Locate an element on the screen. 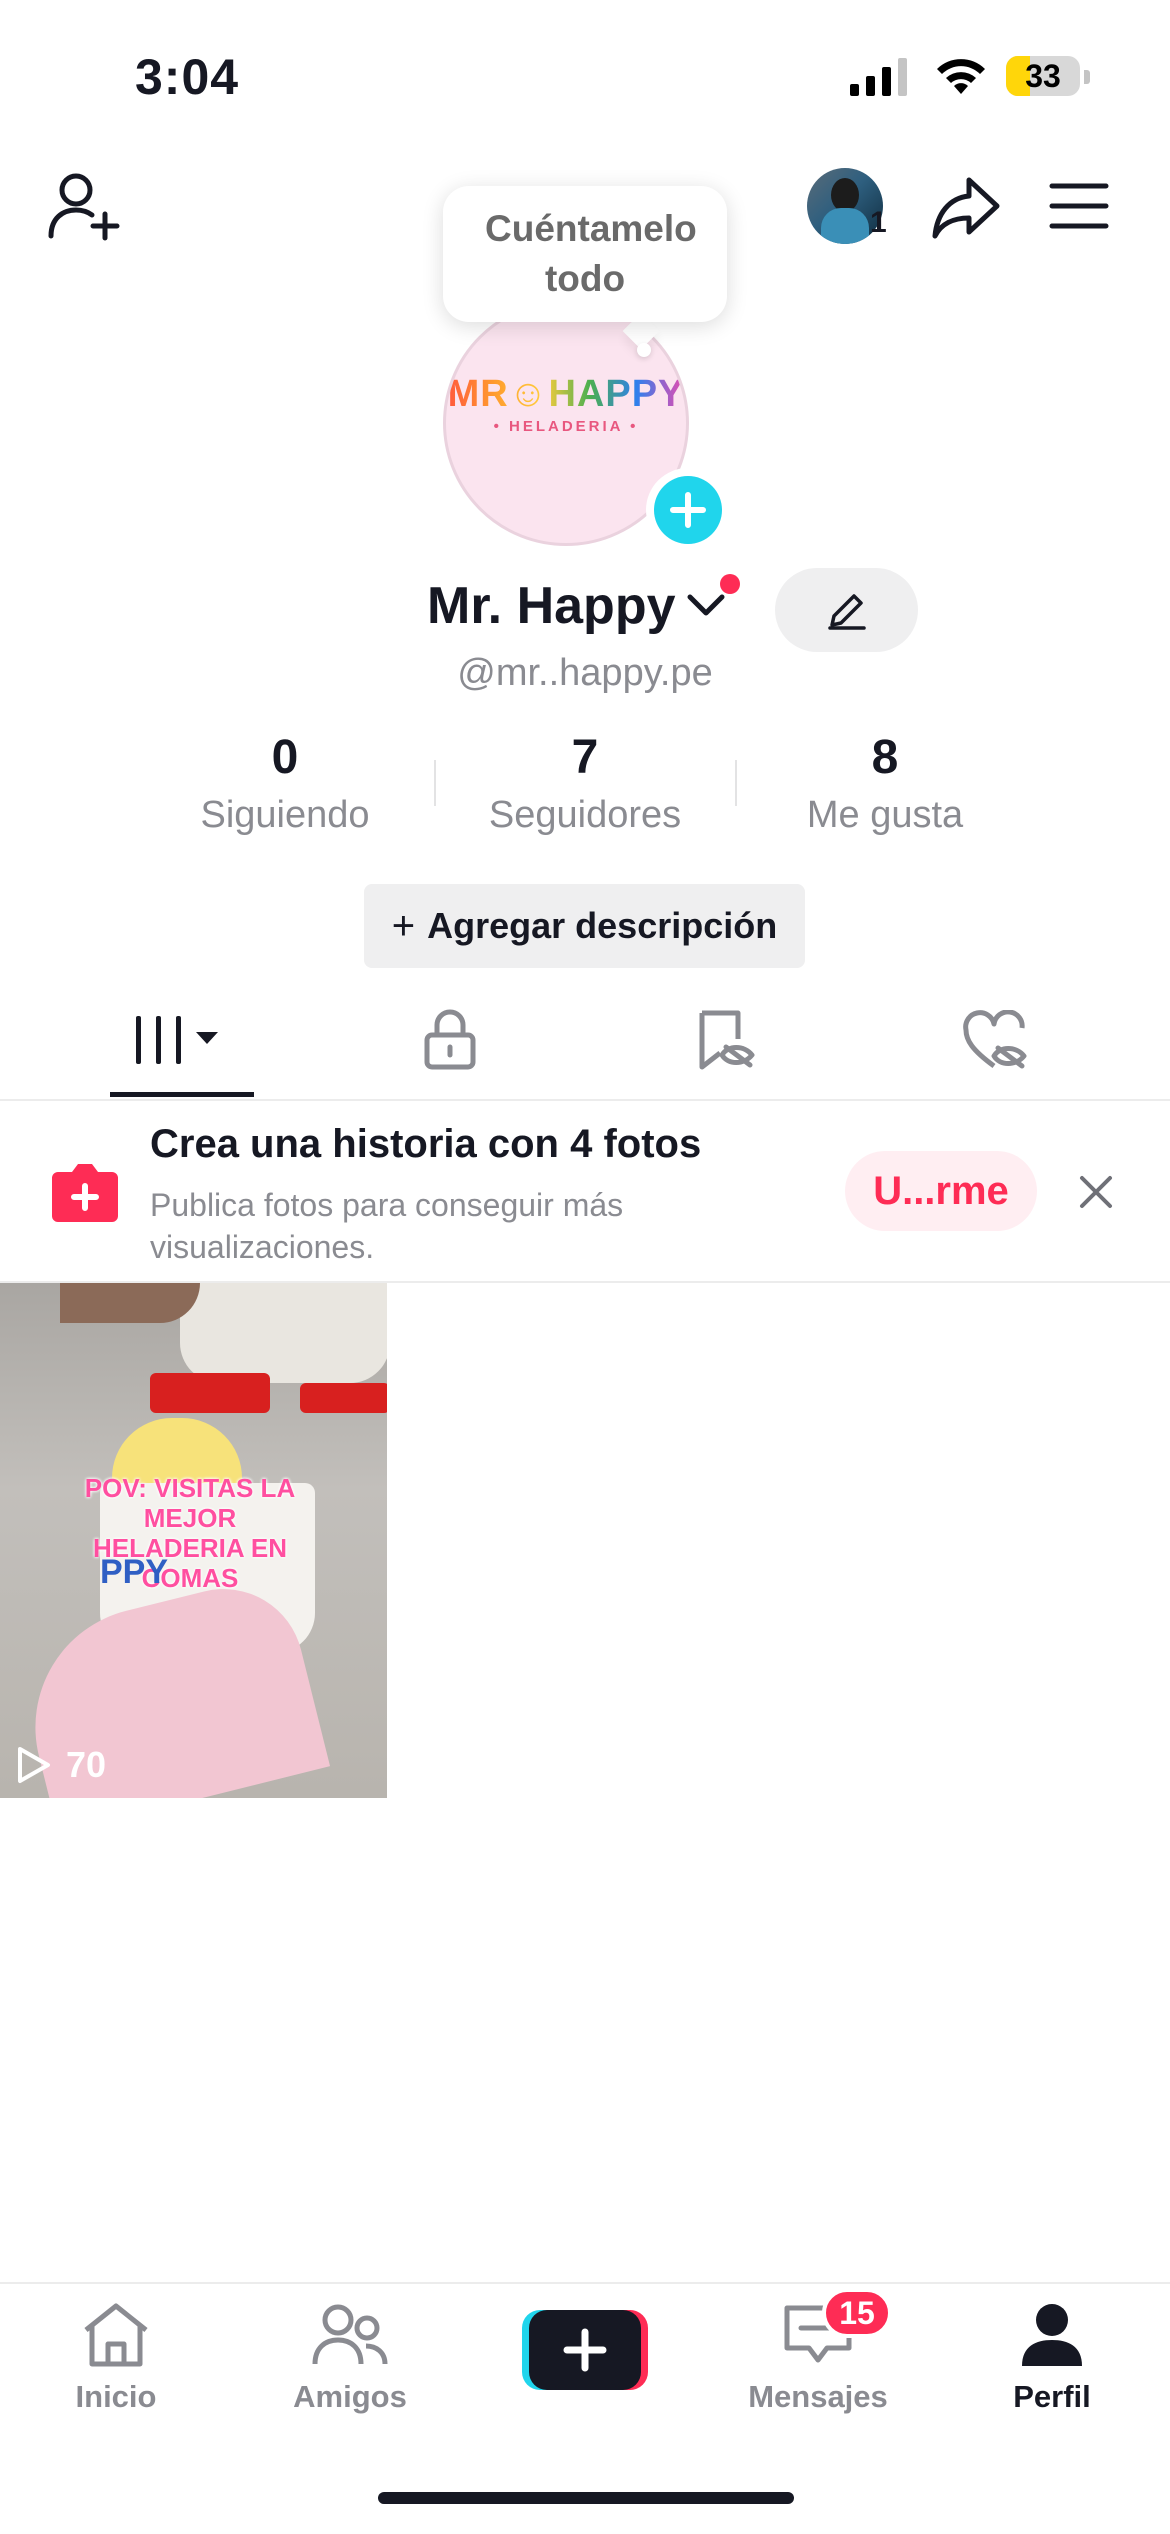  battery-indicator: 33 is located at coordinates (1043, 76).